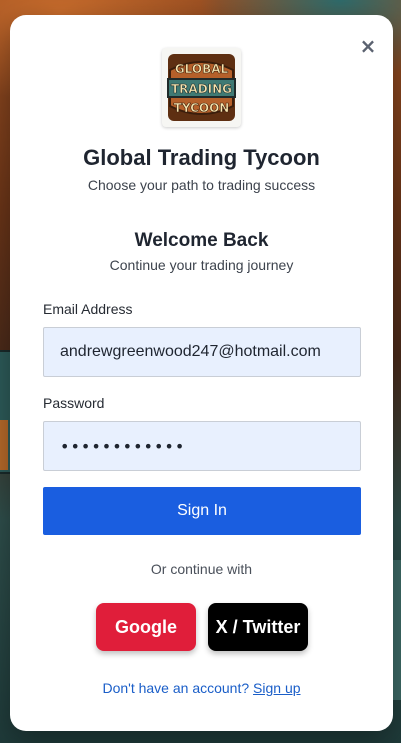 The height and width of the screenshot is (743, 401). I want to click on app-title: Global Trading Tycoon, so click(201, 157).